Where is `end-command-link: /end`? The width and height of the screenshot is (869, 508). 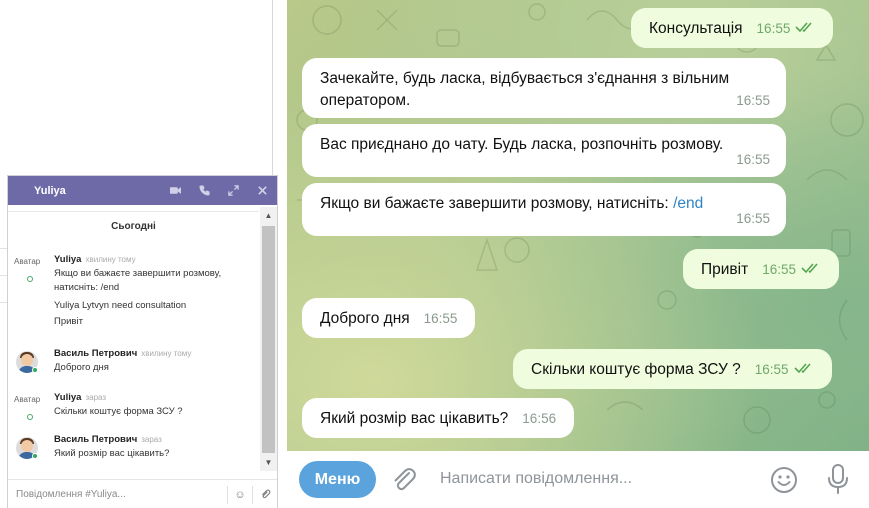
end-command-link: /end is located at coordinates (688, 203).